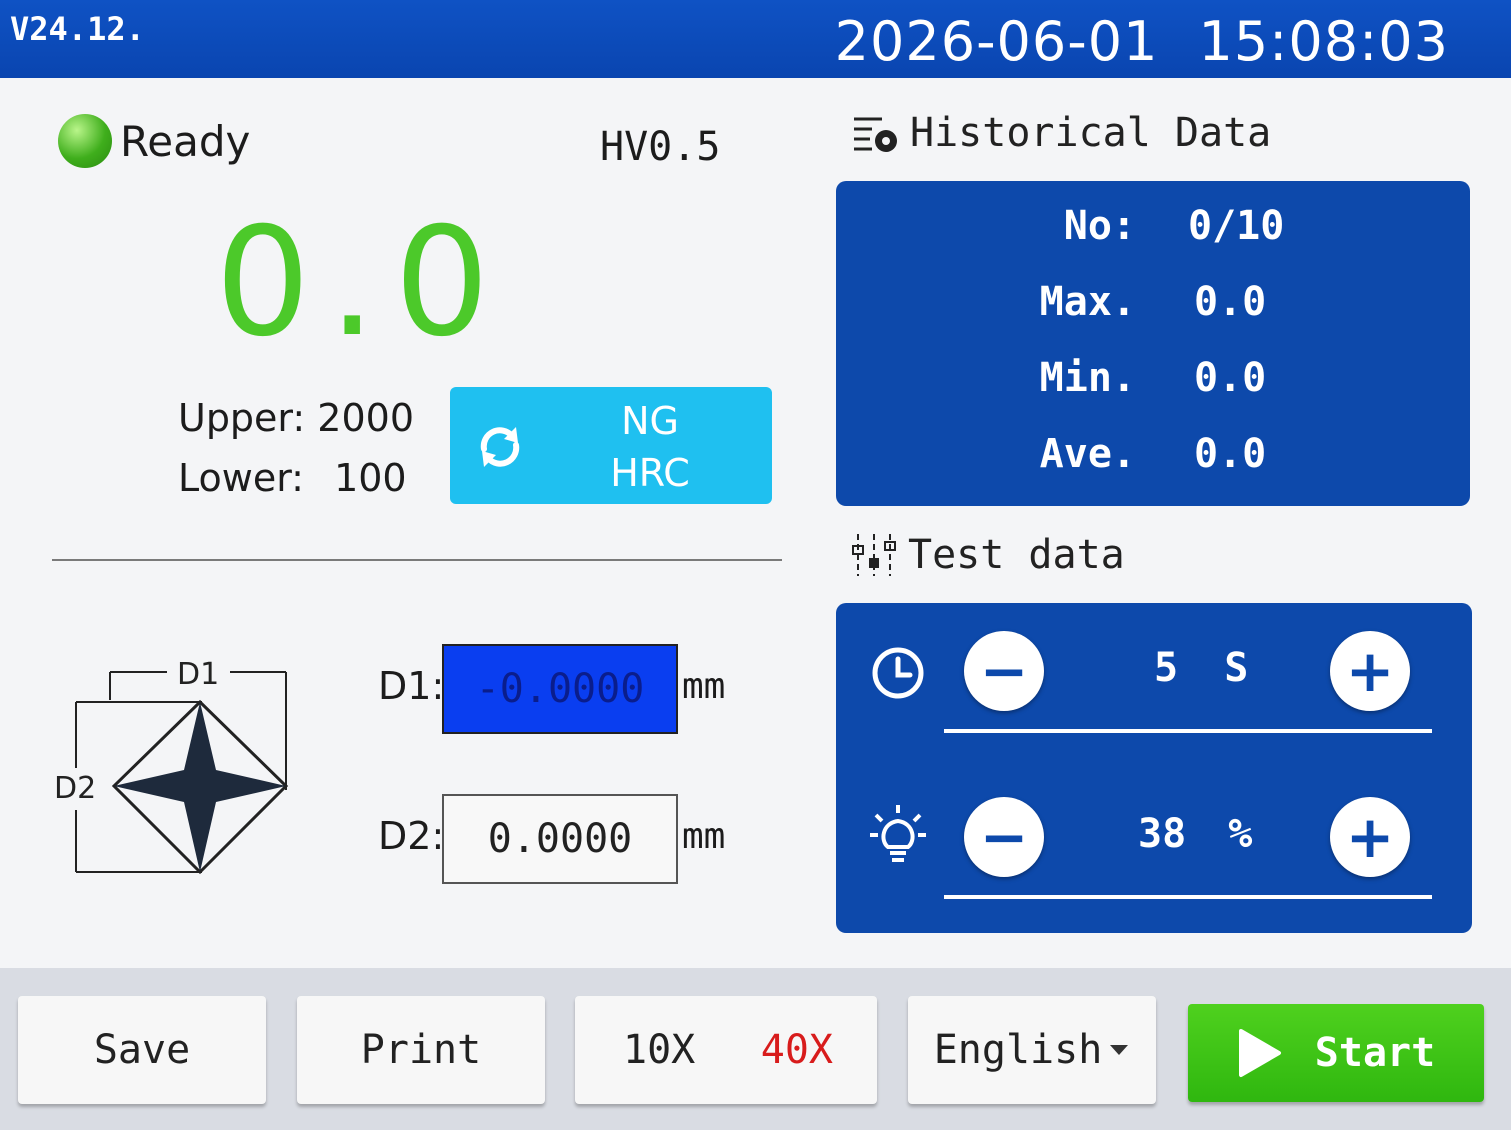 This screenshot has width=1511, height=1130. Describe the element at coordinates (198, 674) in the screenshot. I see `diagram-d1-label: D1` at that location.